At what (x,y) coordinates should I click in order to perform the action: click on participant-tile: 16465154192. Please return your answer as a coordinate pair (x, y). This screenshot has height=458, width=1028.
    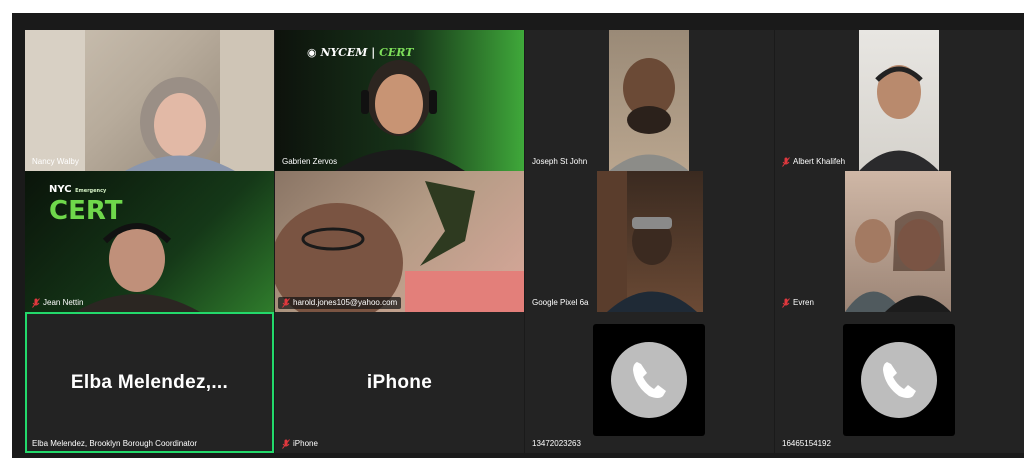
    Looking at the image, I should click on (899, 382).